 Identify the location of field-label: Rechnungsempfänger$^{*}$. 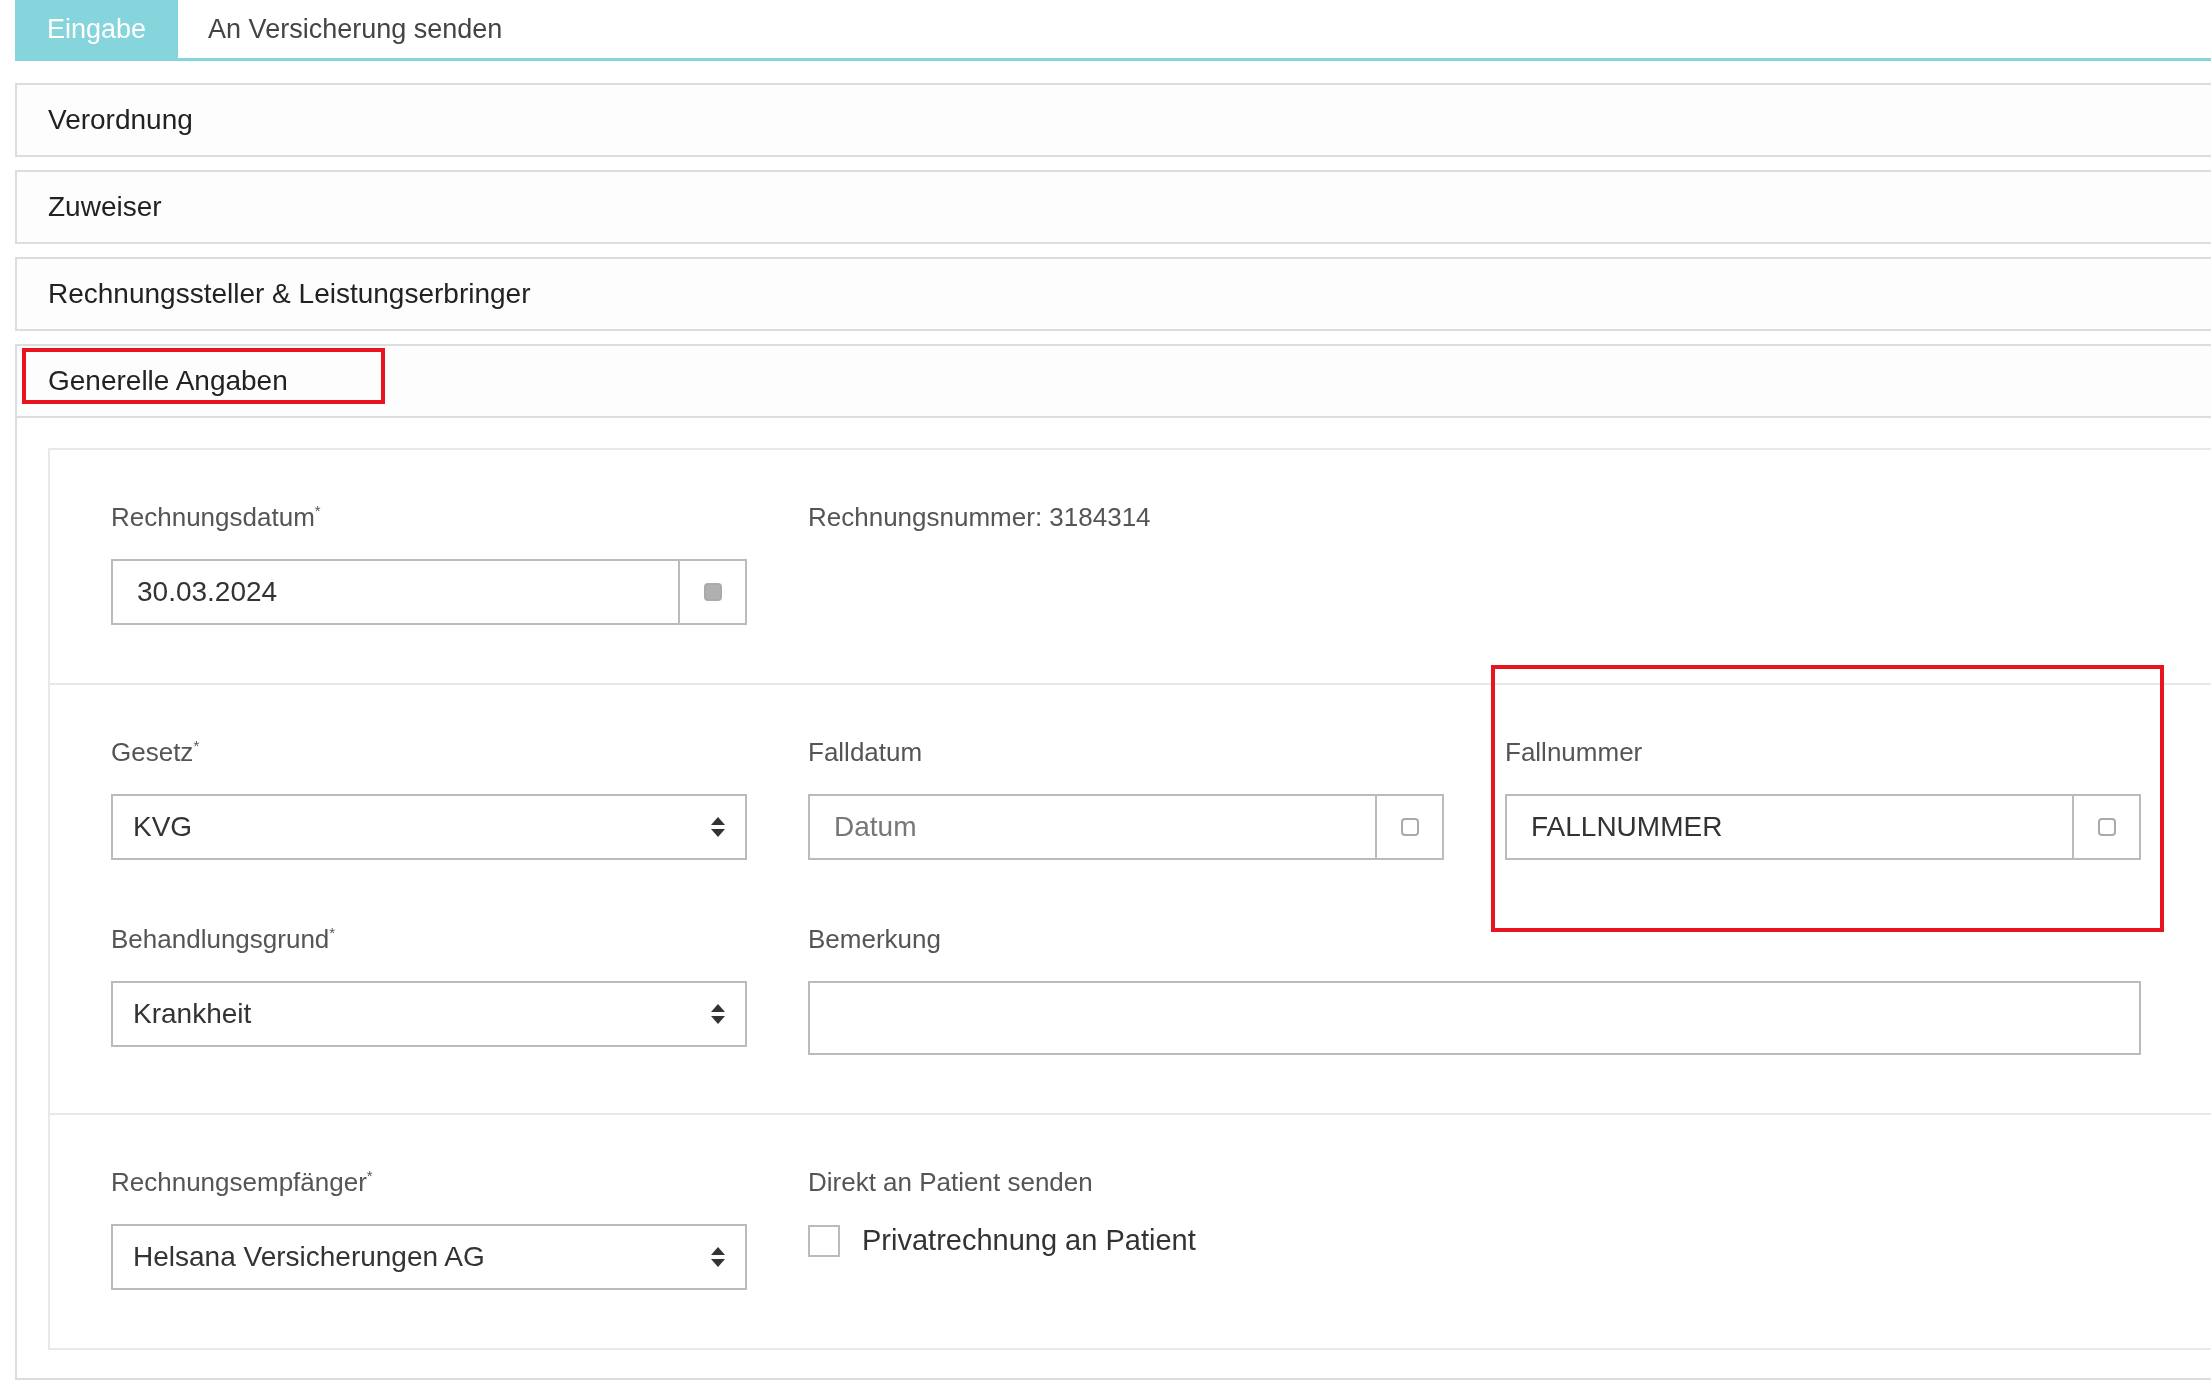
(242, 1182).